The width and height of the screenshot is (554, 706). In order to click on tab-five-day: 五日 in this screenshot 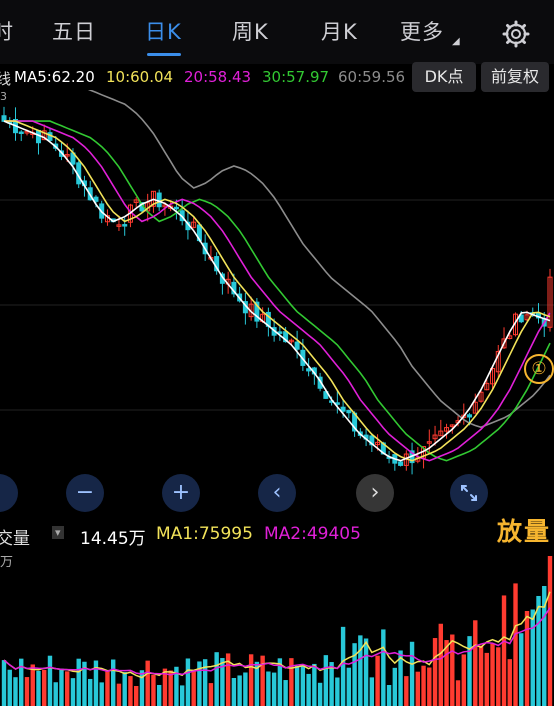, I will do `click(74, 31)`.